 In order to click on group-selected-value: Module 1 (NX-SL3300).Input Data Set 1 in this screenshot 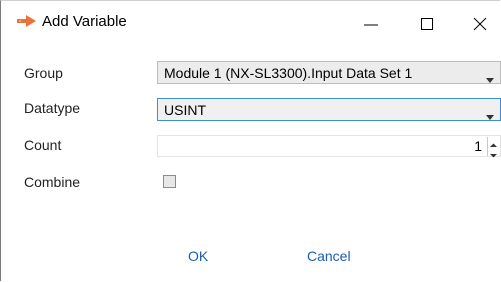, I will do `click(288, 73)`.